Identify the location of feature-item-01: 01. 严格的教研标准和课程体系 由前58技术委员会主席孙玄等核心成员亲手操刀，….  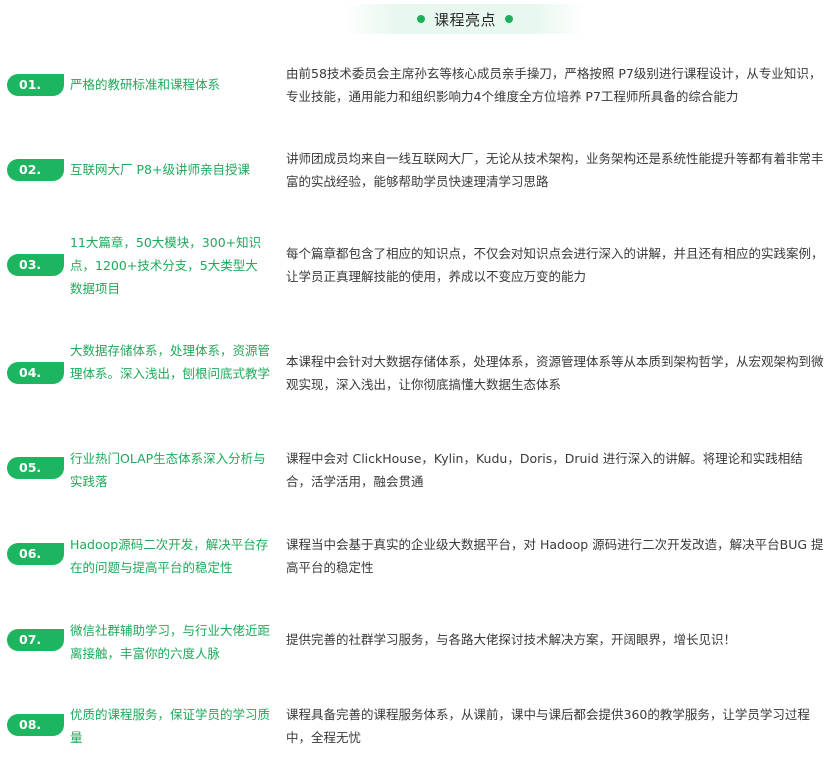
(415, 102).